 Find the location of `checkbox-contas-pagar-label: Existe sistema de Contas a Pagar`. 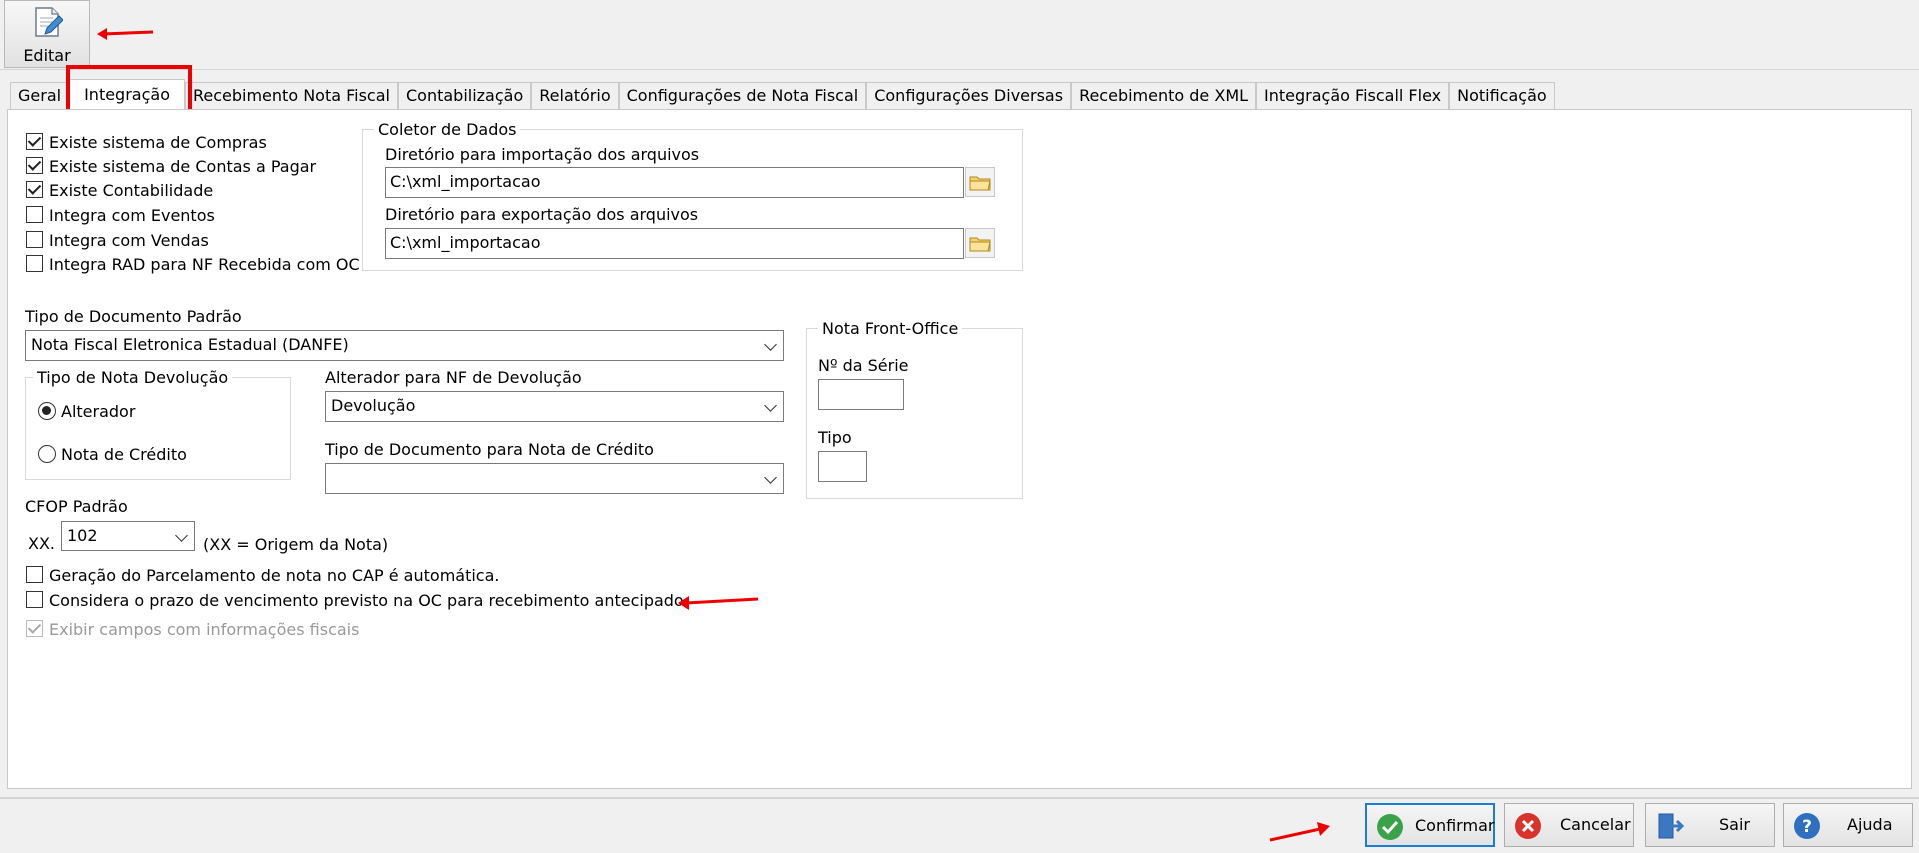

checkbox-contas-pagar-label: Existe sistema de Contas a Pagar is located at coordinates (183, 166).